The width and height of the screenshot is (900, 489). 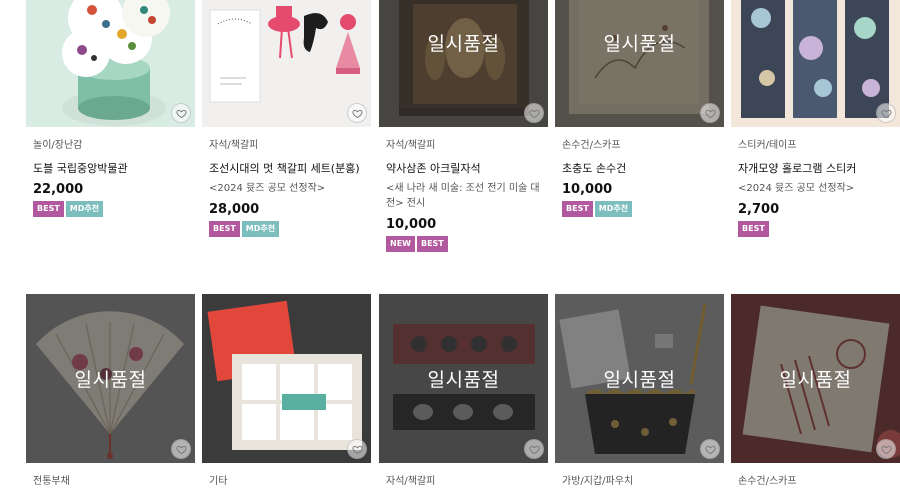 I want to click on badge-group: BEST, so click(x=818, y=229).